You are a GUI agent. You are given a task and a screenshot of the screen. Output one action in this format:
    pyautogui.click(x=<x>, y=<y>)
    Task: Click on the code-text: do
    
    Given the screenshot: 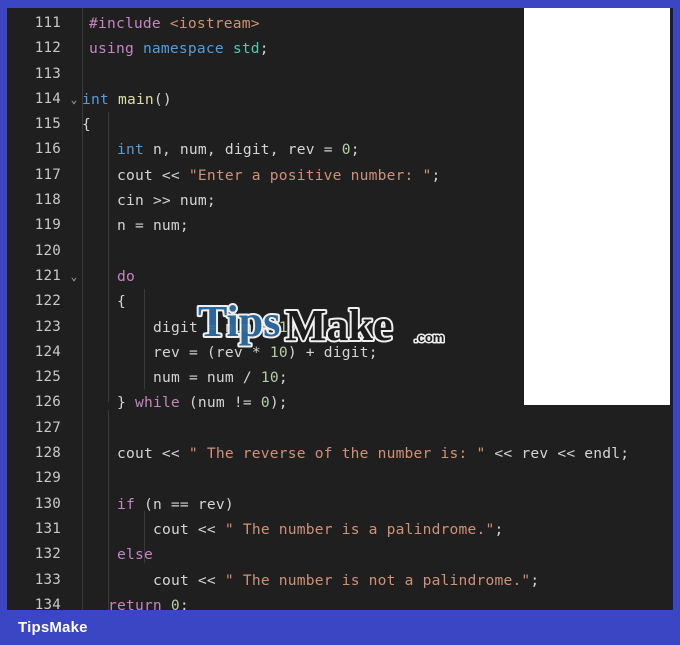 What is the action you would take?
    pyautogui.click(x=126, y=276)
    